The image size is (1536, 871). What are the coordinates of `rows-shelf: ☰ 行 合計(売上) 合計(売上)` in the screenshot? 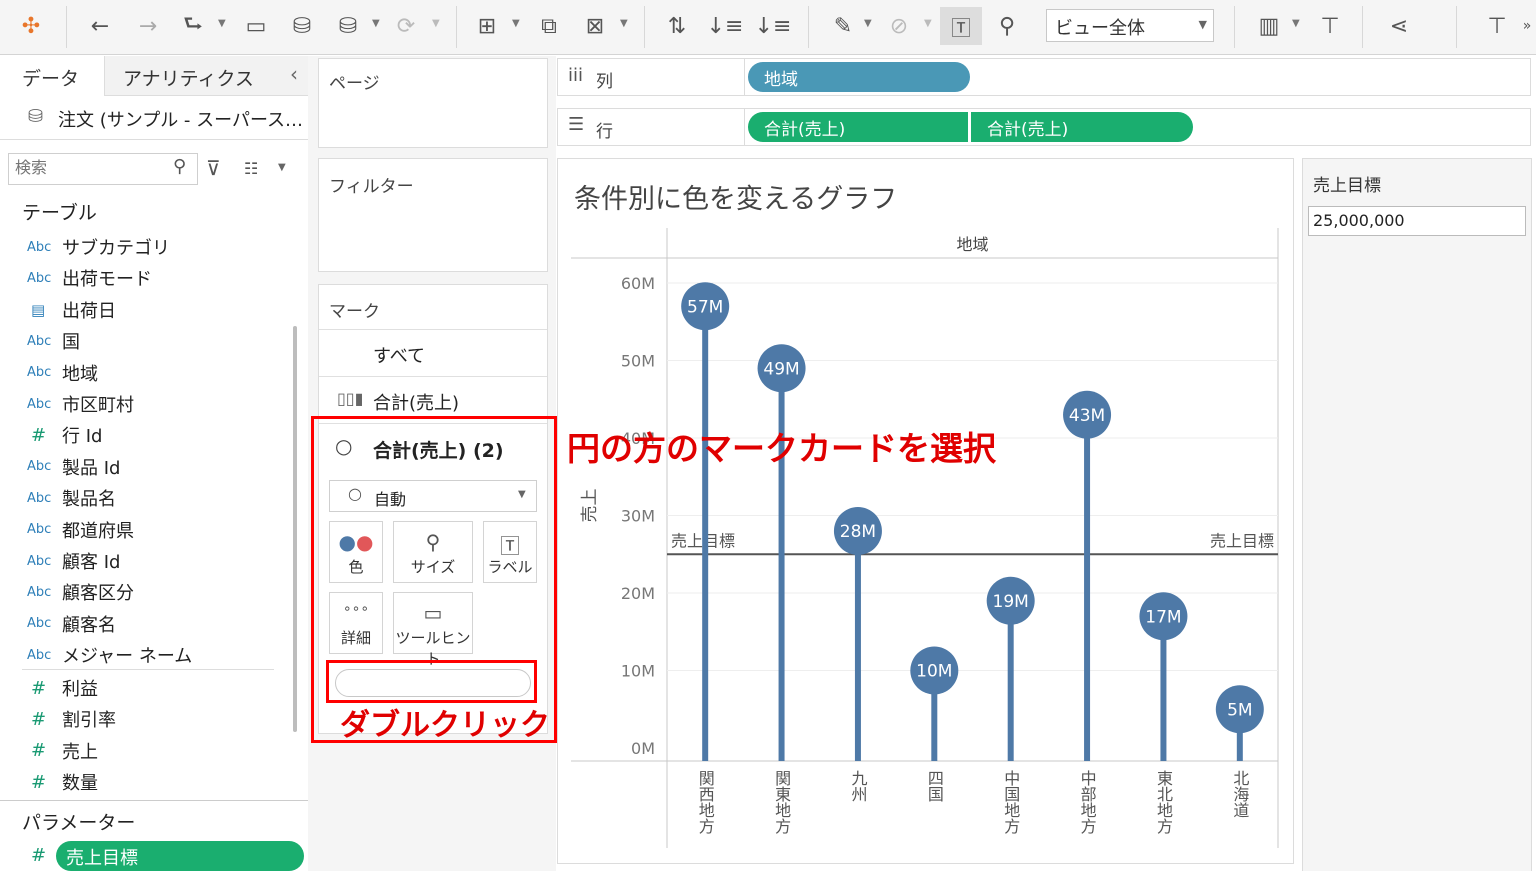 It's located at (1044, 127).